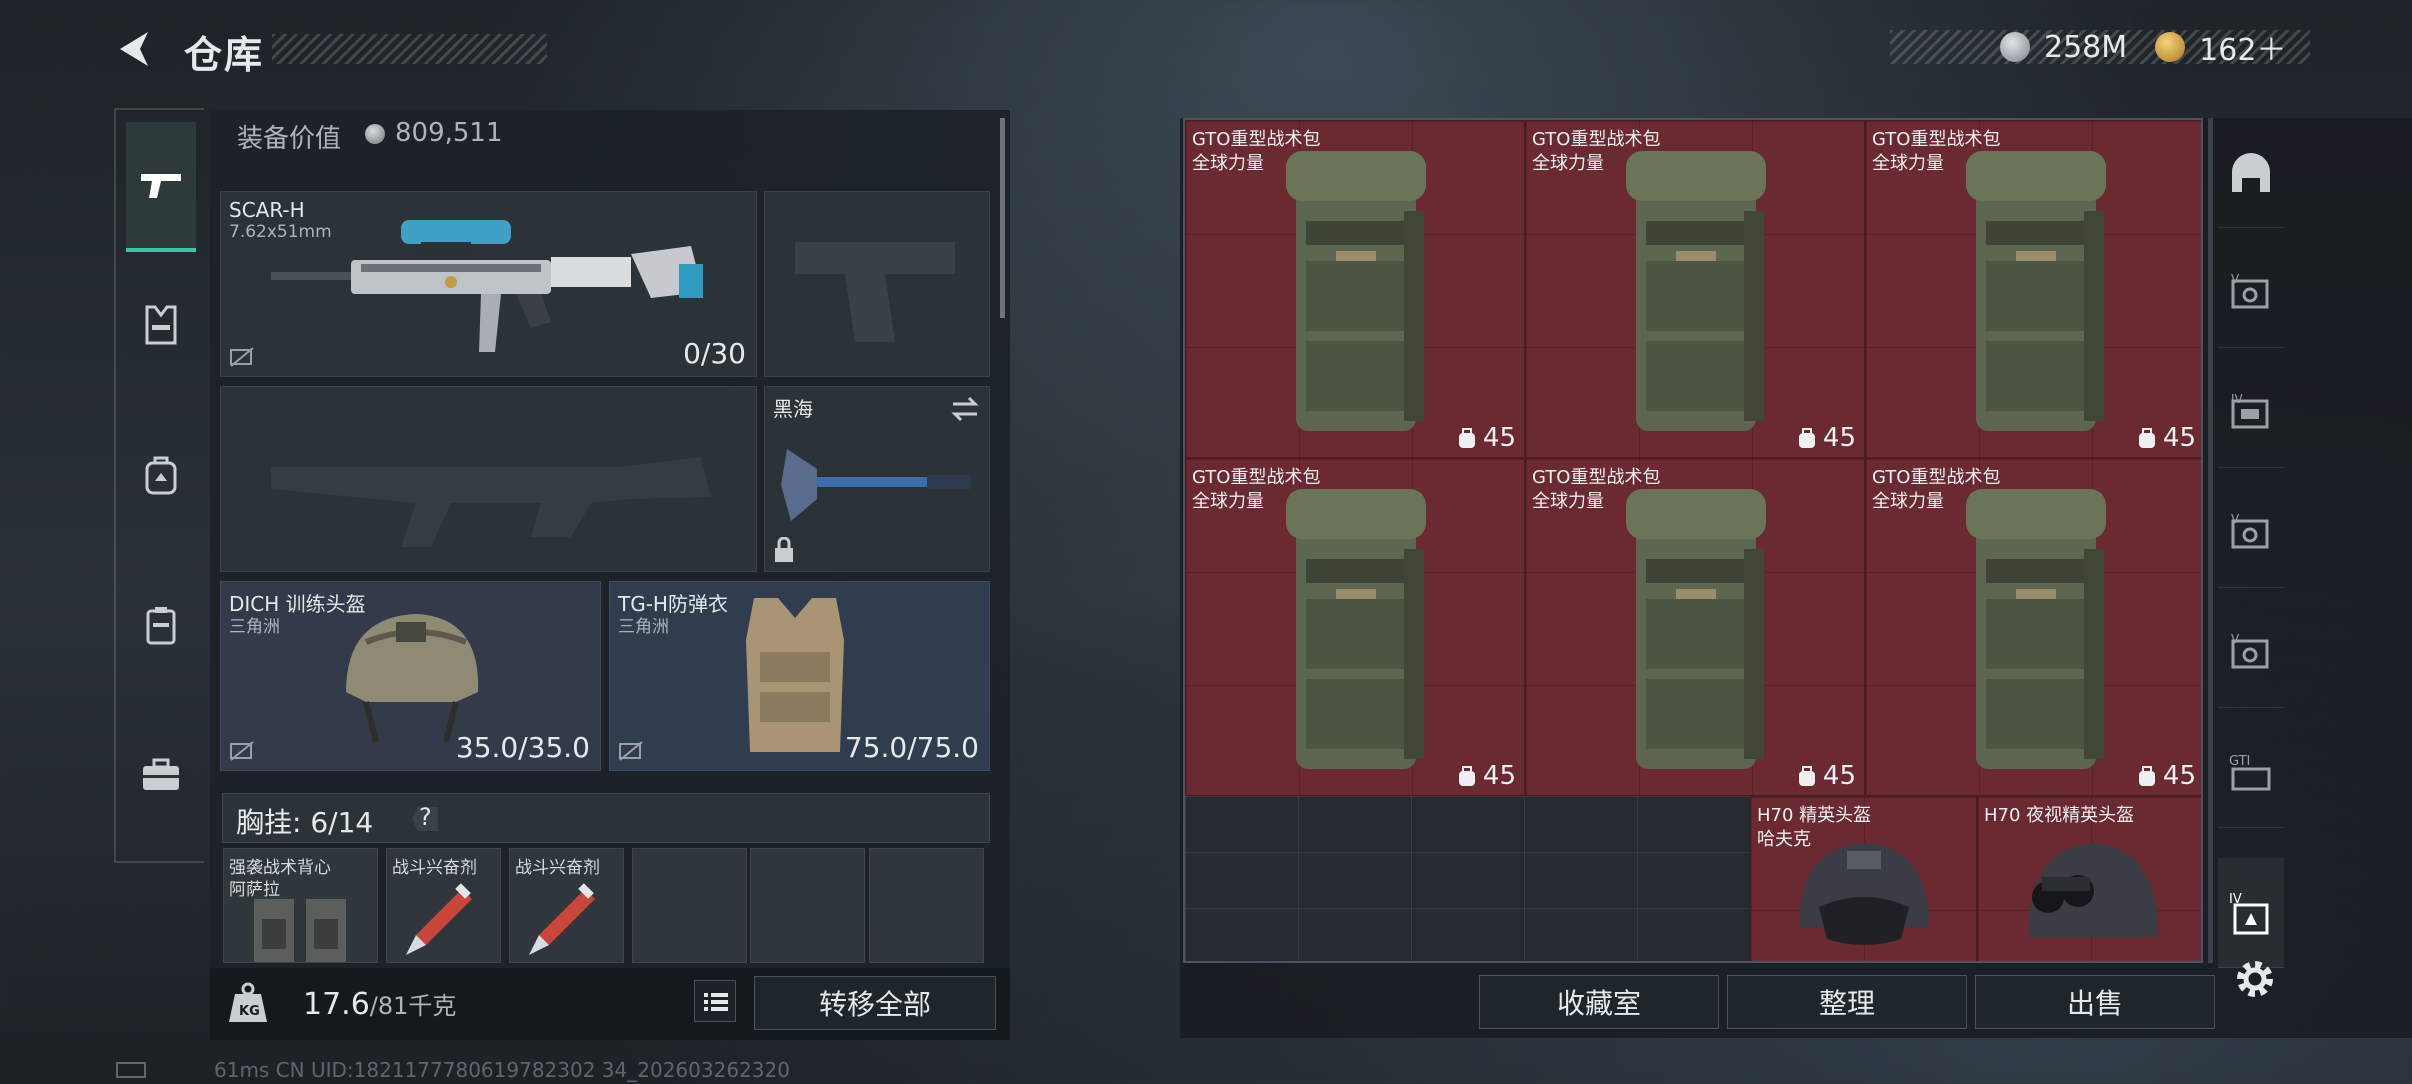  I want to click on armor-slot: TG-H防弹衣 三角洲 75.0/75.0, so click(799, 676).